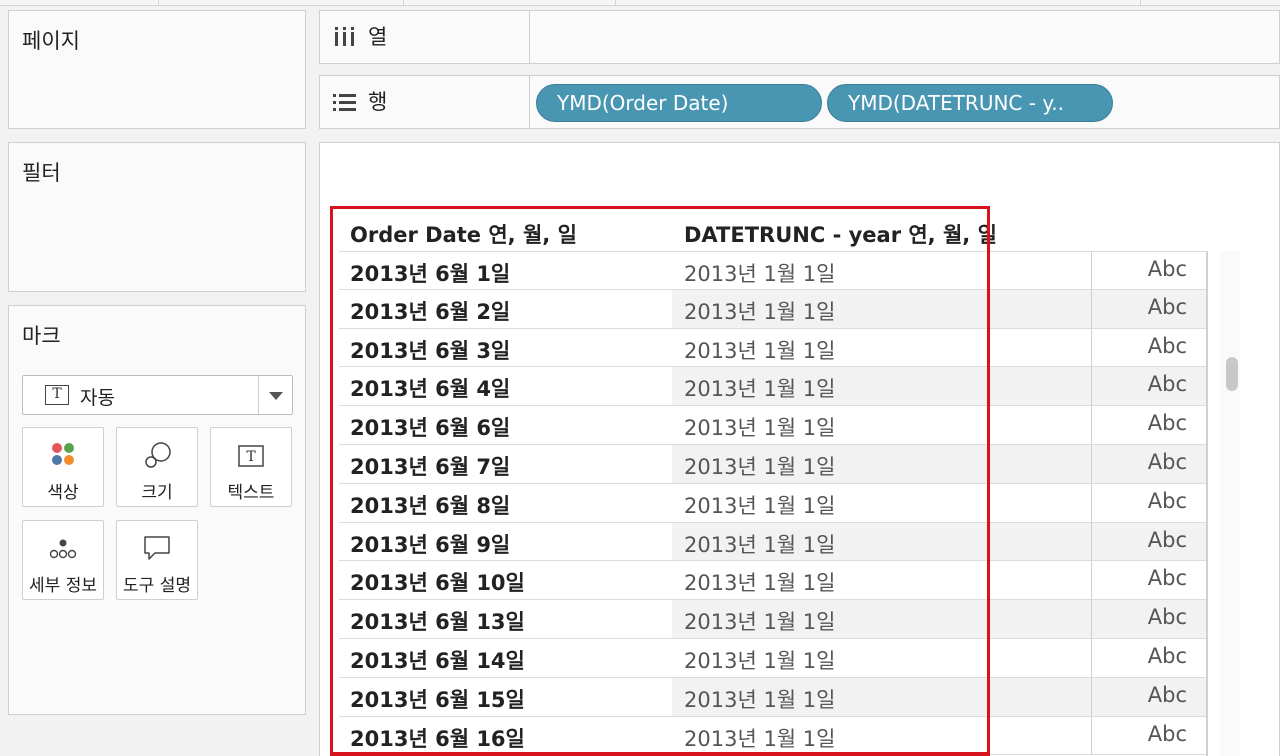 The width and height of the screenshot is (1280, 756). I want to click on column-header-datetrunc: DATETRUNC - year 연, 월, 일, so click(840, 234).